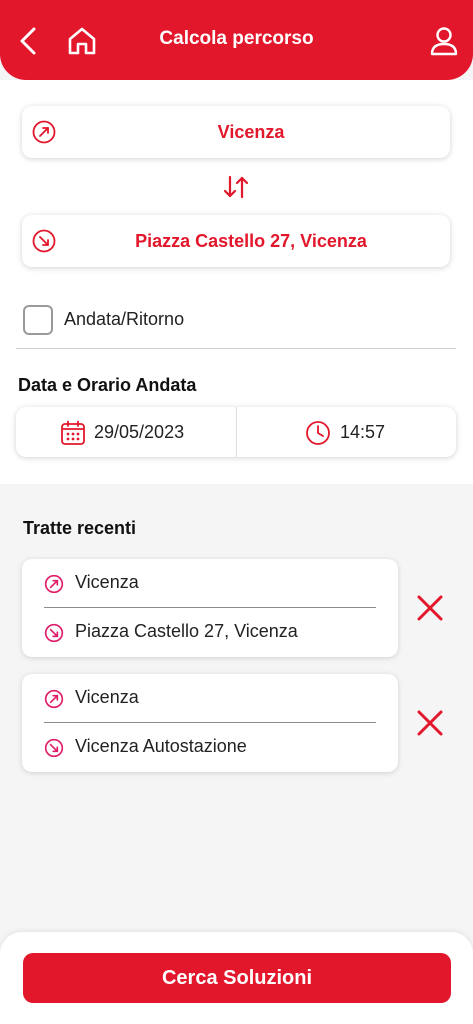 The image size is (473, 1024). Describe the element at coordinates (186, 631) in the screenshot. I see `recent-destination: Piazza Castello 27, Vicenza` at that location.